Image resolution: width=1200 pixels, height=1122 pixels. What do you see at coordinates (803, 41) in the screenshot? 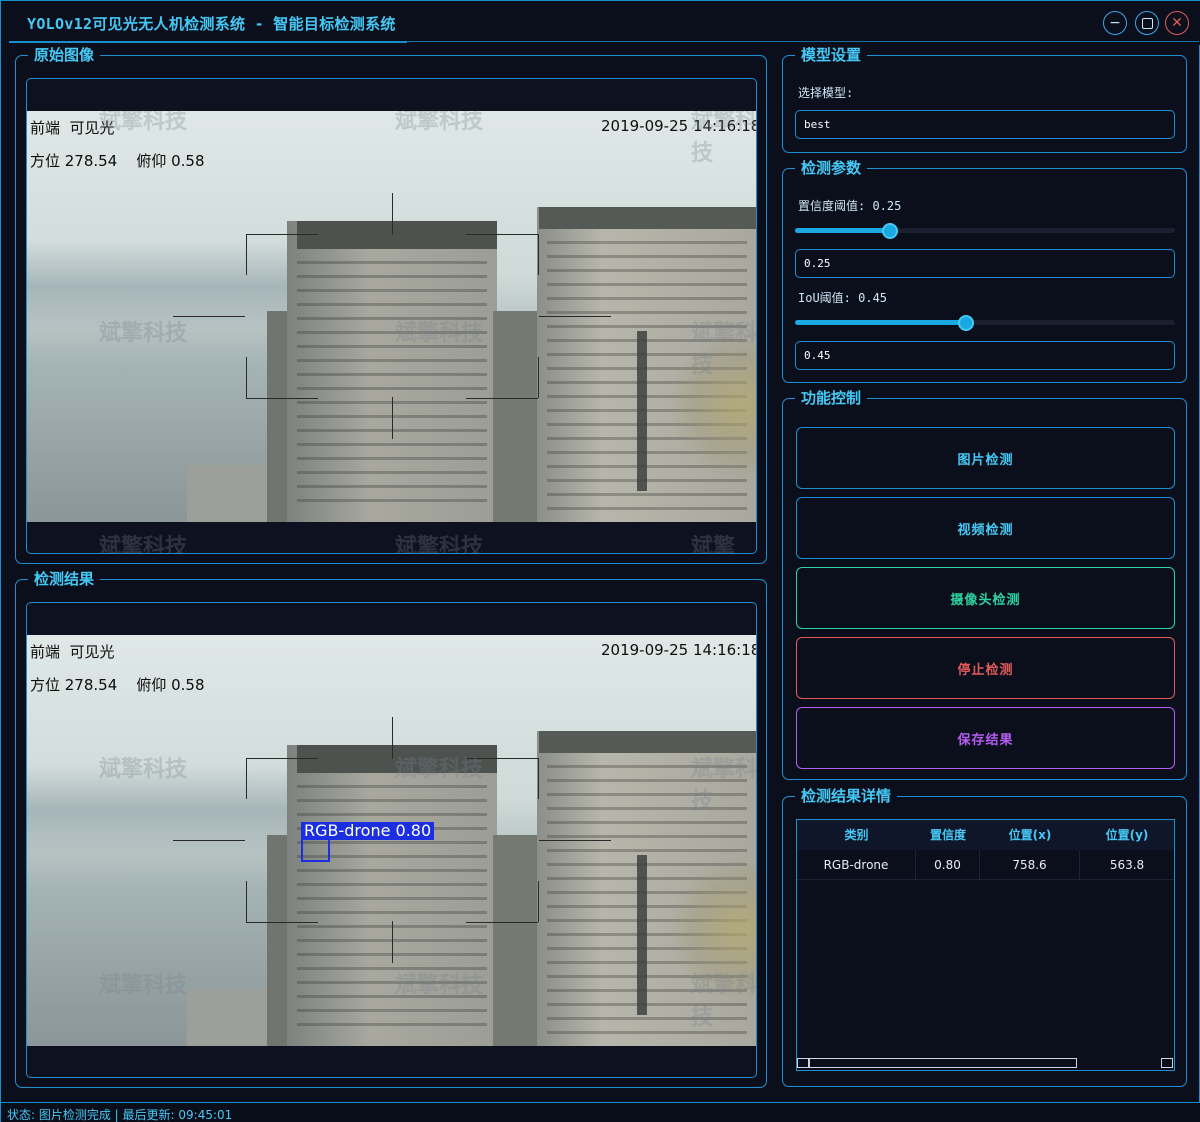
I see `title-divider` at bounding box center [803, 41].